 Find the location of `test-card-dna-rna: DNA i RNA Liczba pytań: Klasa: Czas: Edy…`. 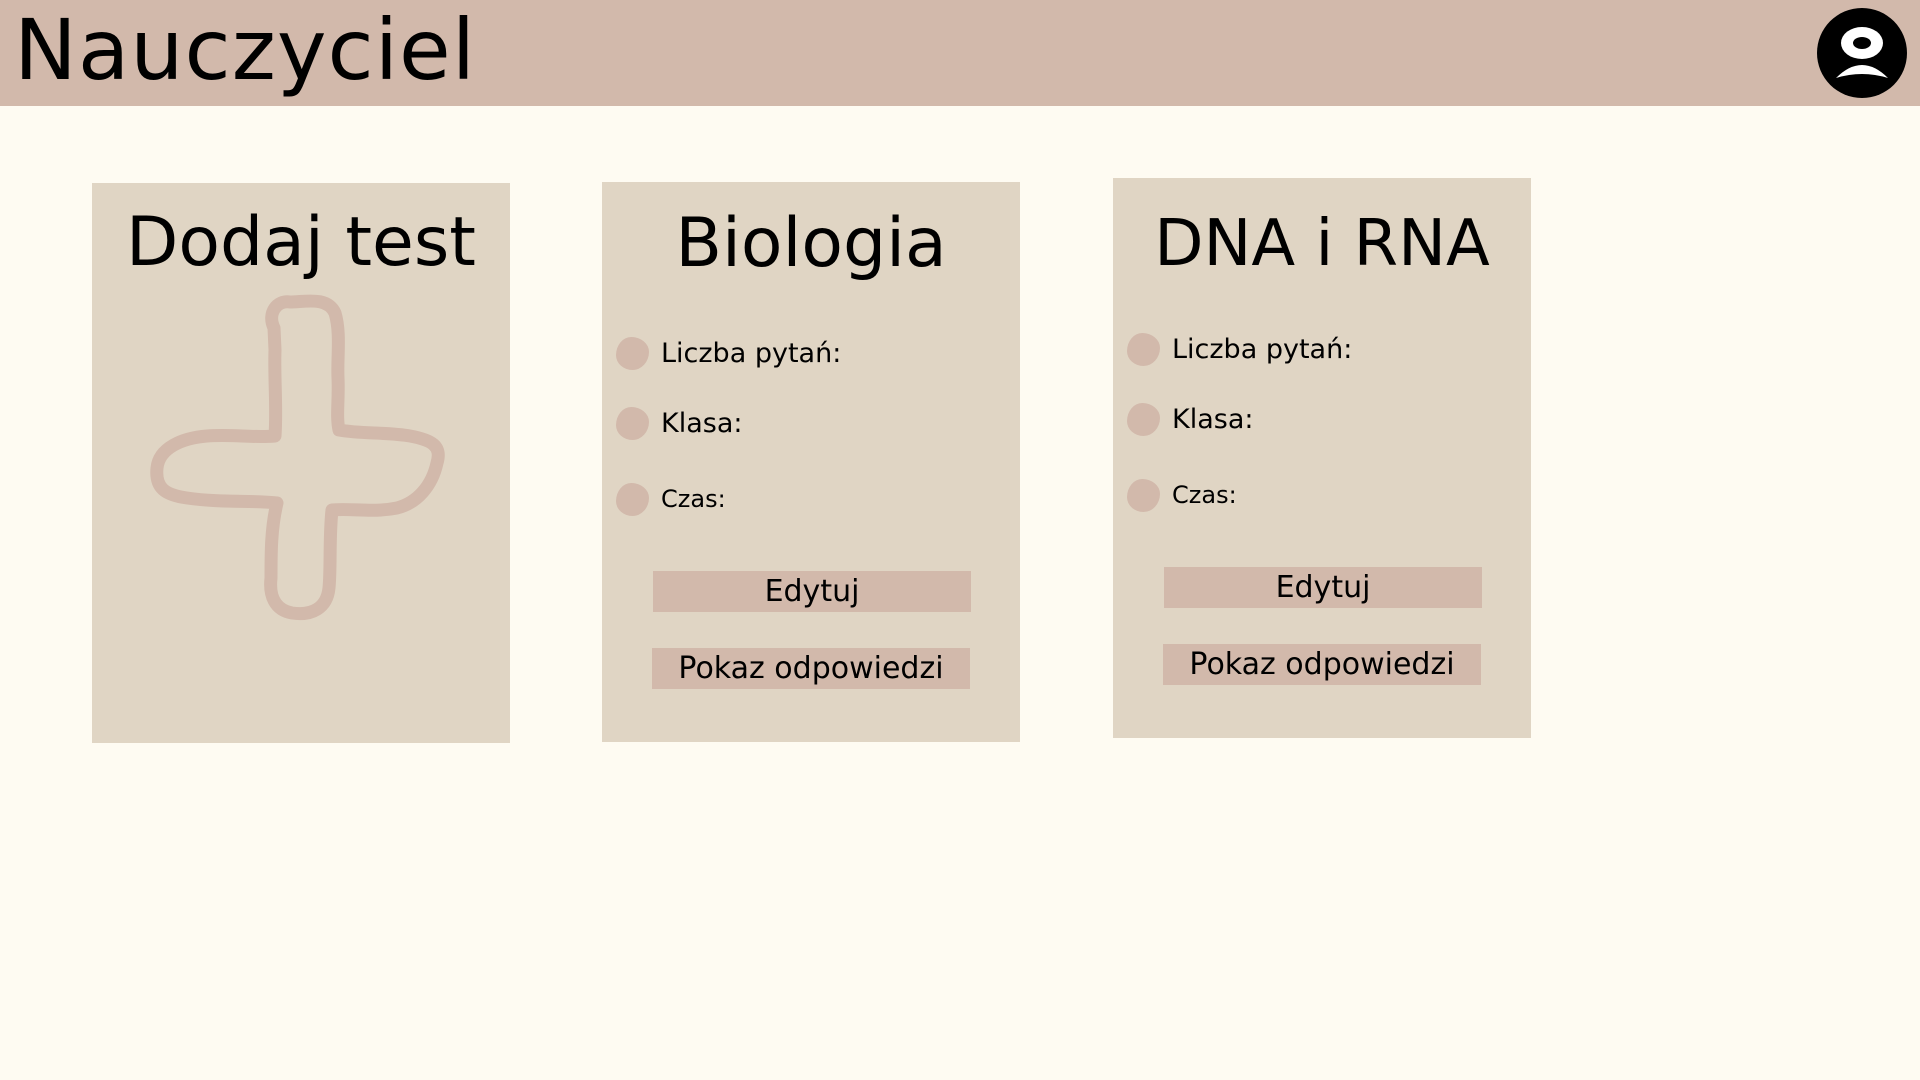

test-card-dna-rna: DNA i RNA Liczba pytań: Klasa: Czas: Edy… is located at coordinates (1322, 458).